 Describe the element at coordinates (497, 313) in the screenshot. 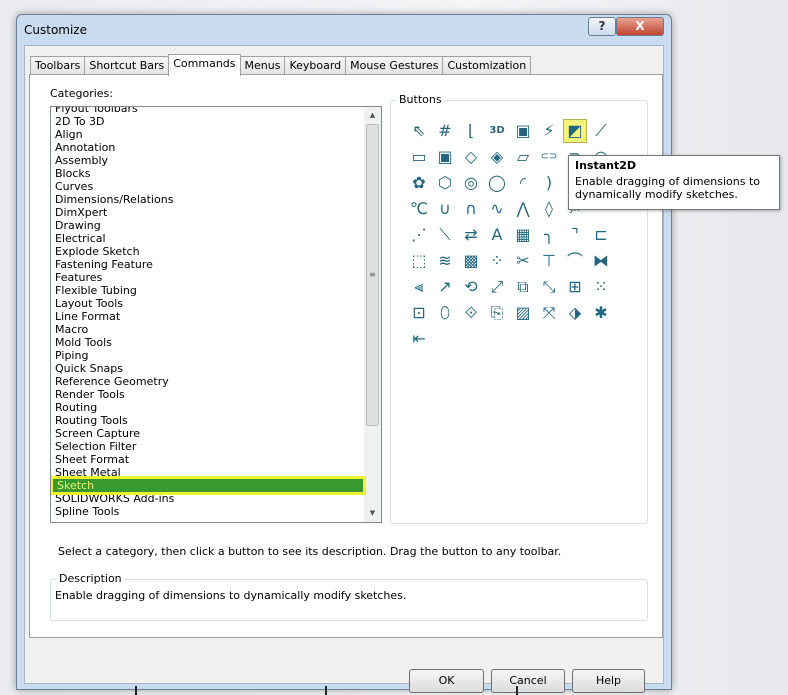

I see `copy-entities-icon: ⎘` at that location.